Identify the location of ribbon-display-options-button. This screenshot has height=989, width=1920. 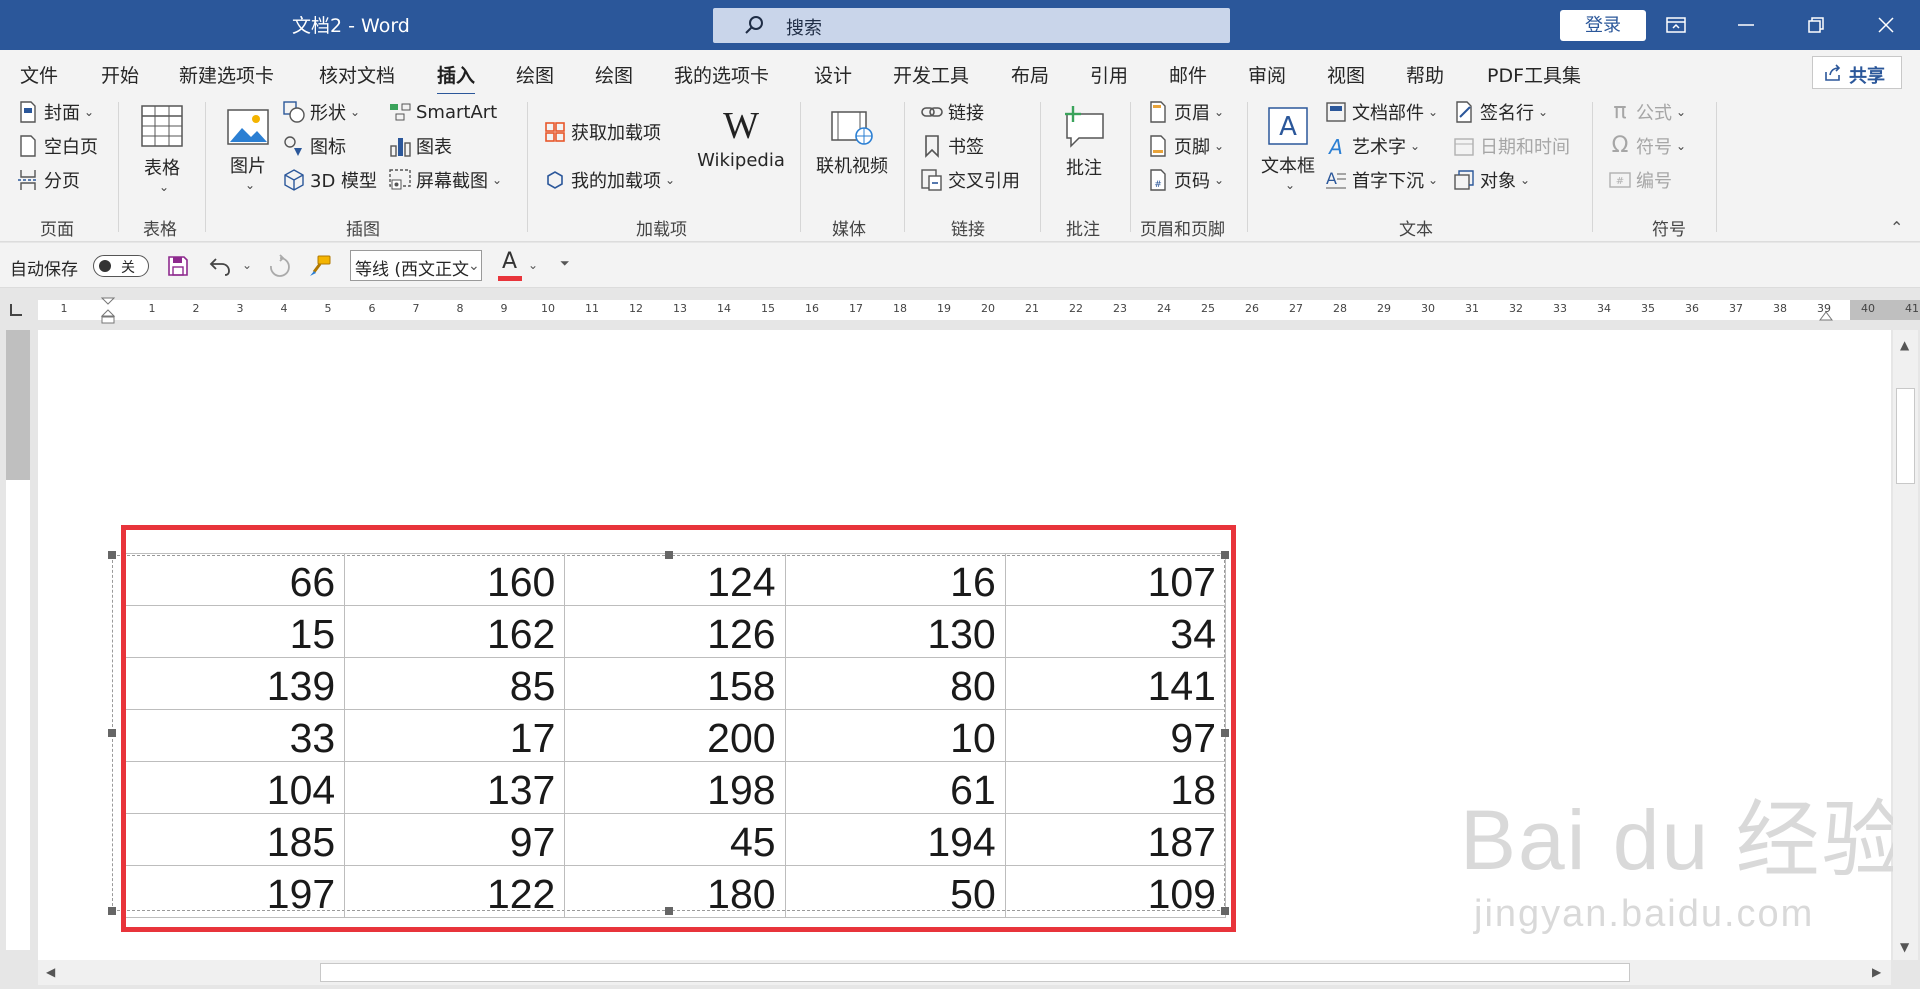
(1676, 25).